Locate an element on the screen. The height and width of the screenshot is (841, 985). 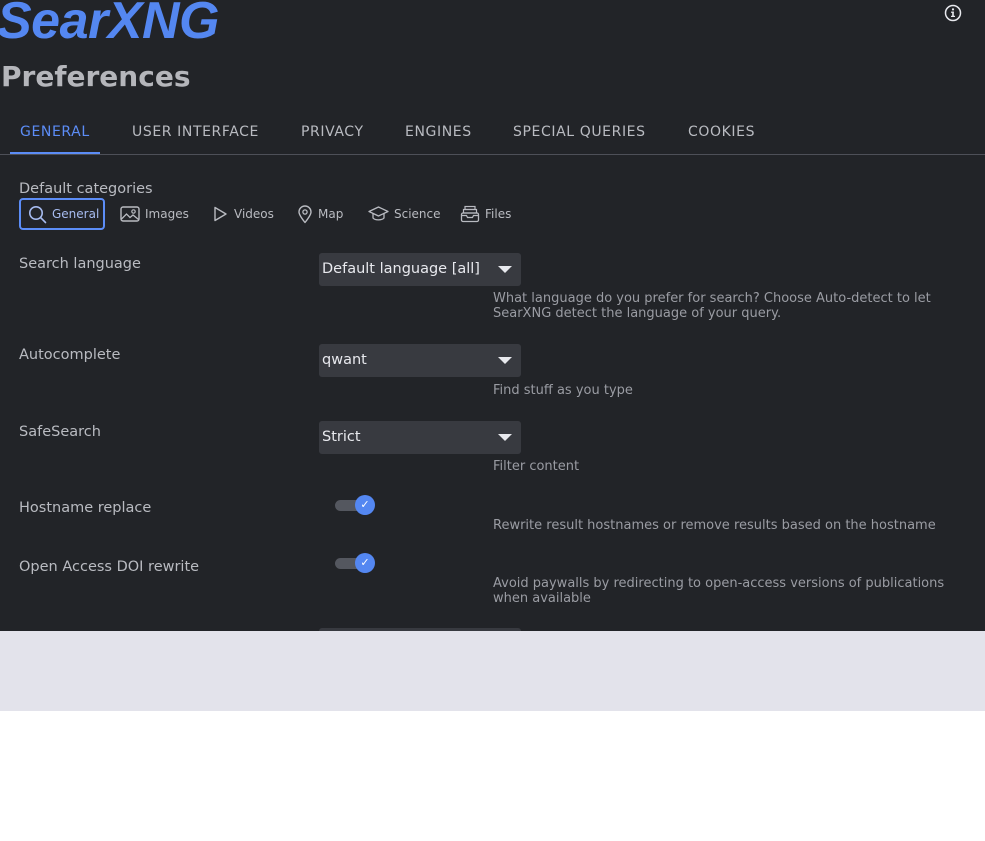
tab-general: GENERAL is located at coordinates (55, 135).